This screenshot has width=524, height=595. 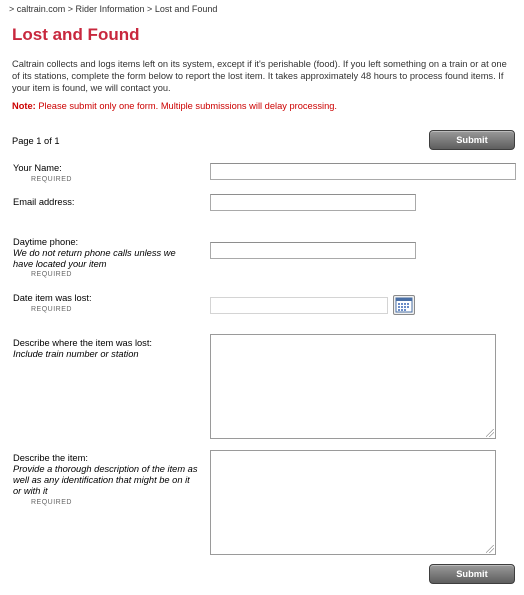 What do you see at coordinates (76, 354) in the screenshot?
I see `location-hint: Include train number or station` at bounding box center [76, 354].